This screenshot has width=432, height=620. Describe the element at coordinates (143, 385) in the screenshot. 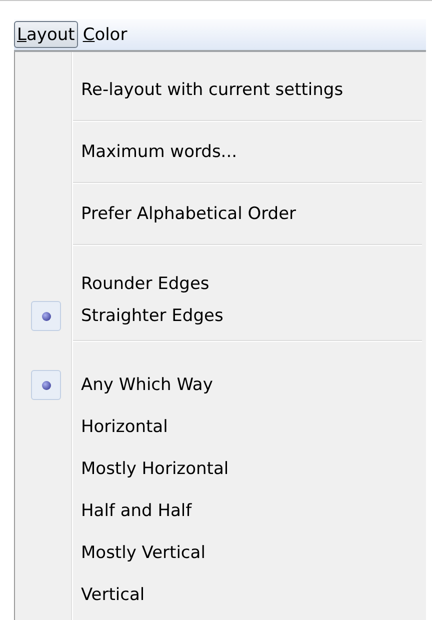

I see `menu-item: Any Which Way` at that location.